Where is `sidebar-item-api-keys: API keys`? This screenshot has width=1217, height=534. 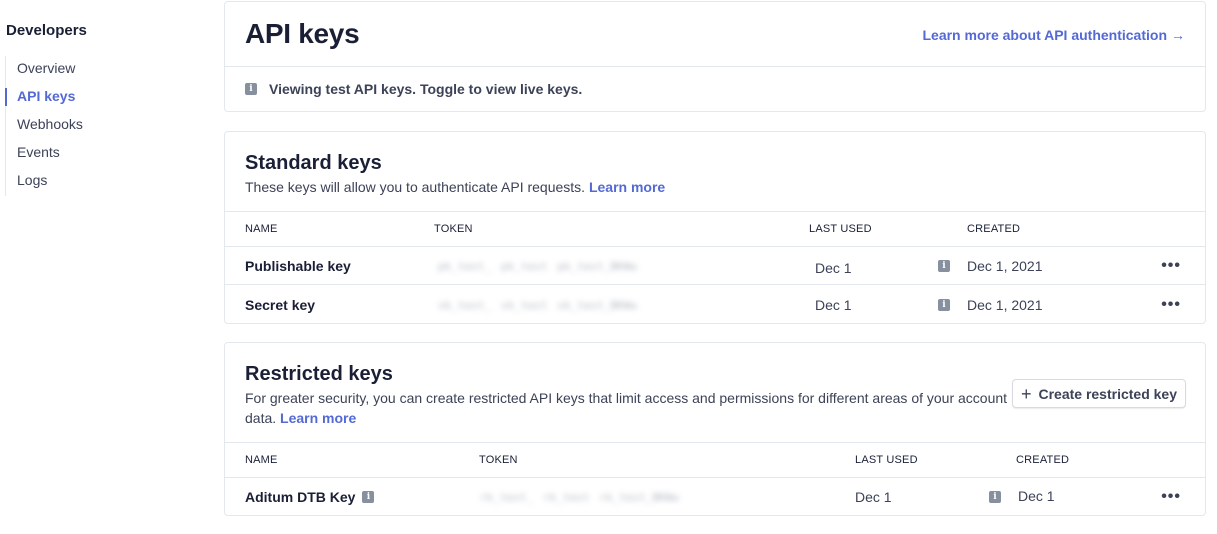 sidebar-item-api-keys: API keys is located at coordinates (95, 98).